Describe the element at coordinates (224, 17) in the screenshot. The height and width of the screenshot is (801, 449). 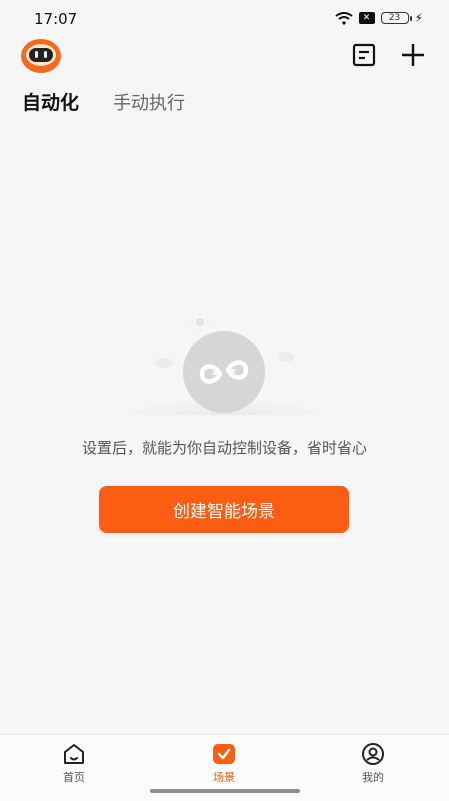
I see `status-bar: 17:07 ✕ 23 ⚡` at that location.